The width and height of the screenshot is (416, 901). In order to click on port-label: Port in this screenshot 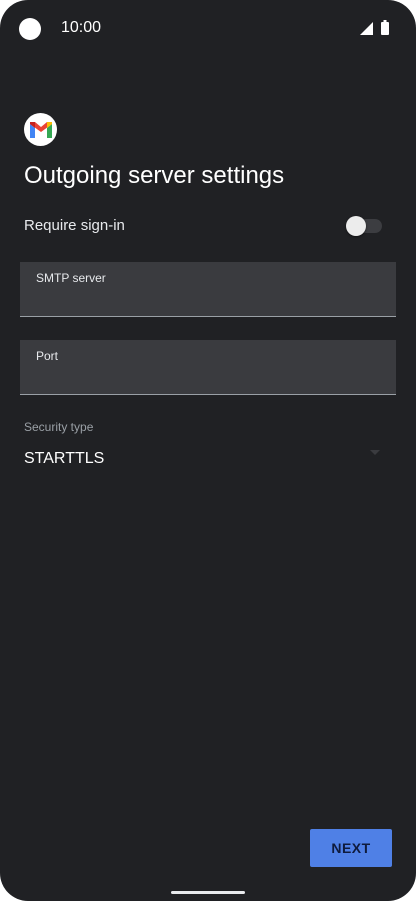, I will do `click(47, 356)`.